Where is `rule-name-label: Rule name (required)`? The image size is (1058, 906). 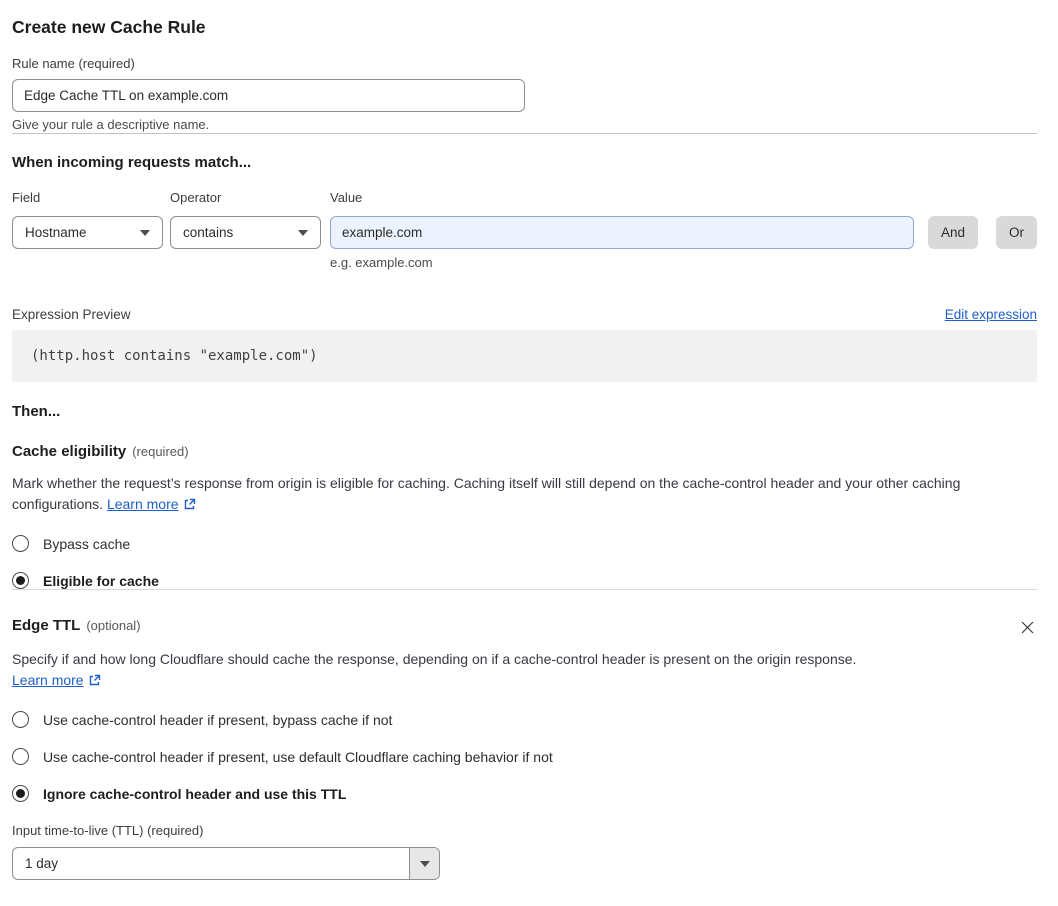 rule-name-label: Rule name (required) is located at coordinates (73, 63).